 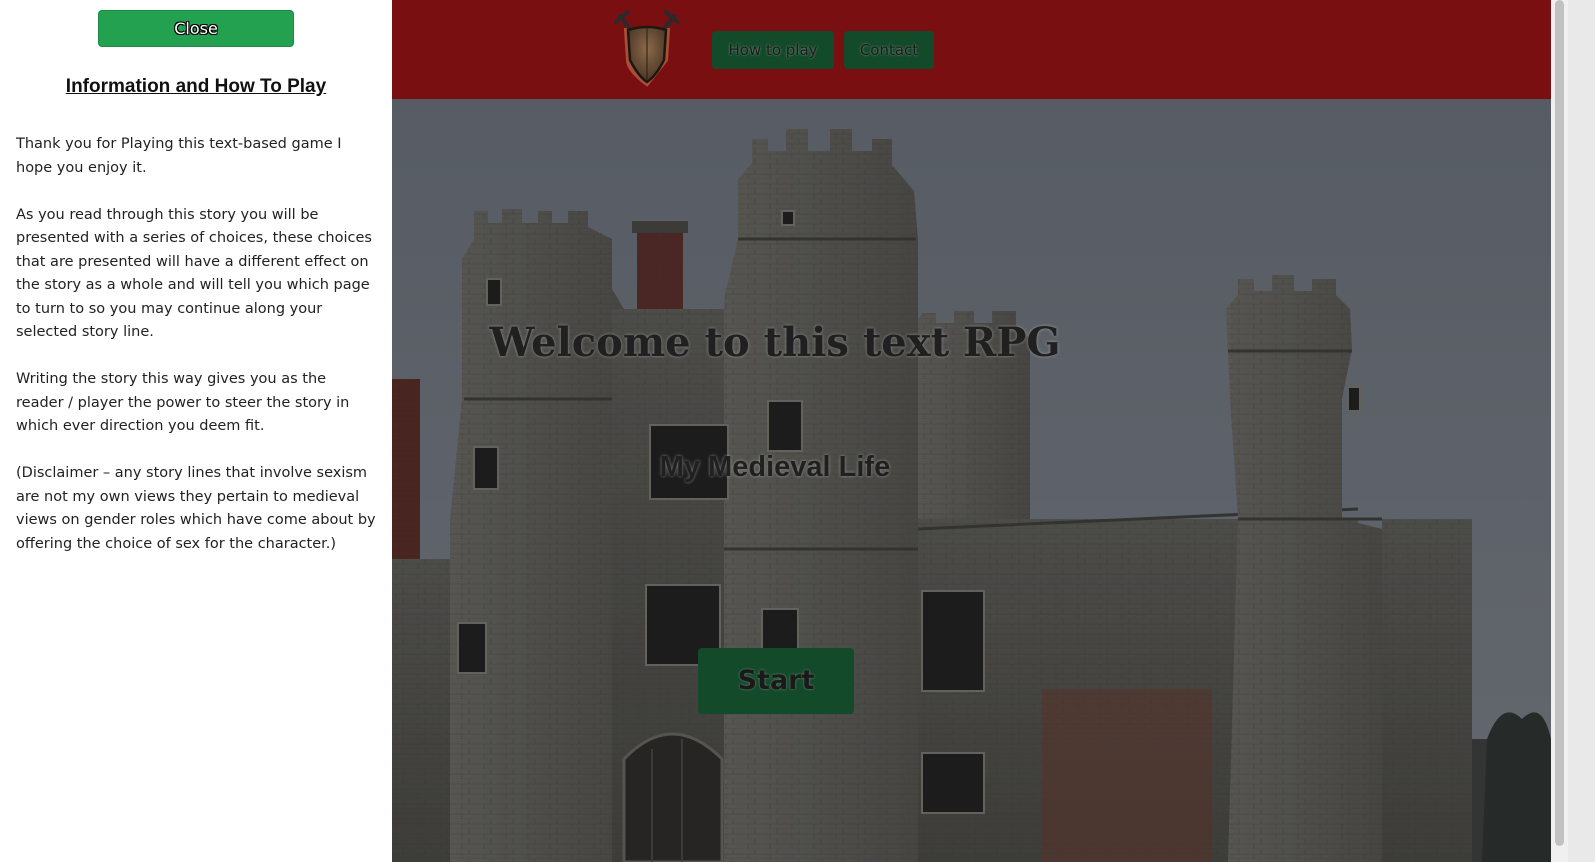 What do you see at coordinates (196, 86) in the screenshot?
I see `sidebar-title: Information and How To Play` at bounding box center [196, 86].